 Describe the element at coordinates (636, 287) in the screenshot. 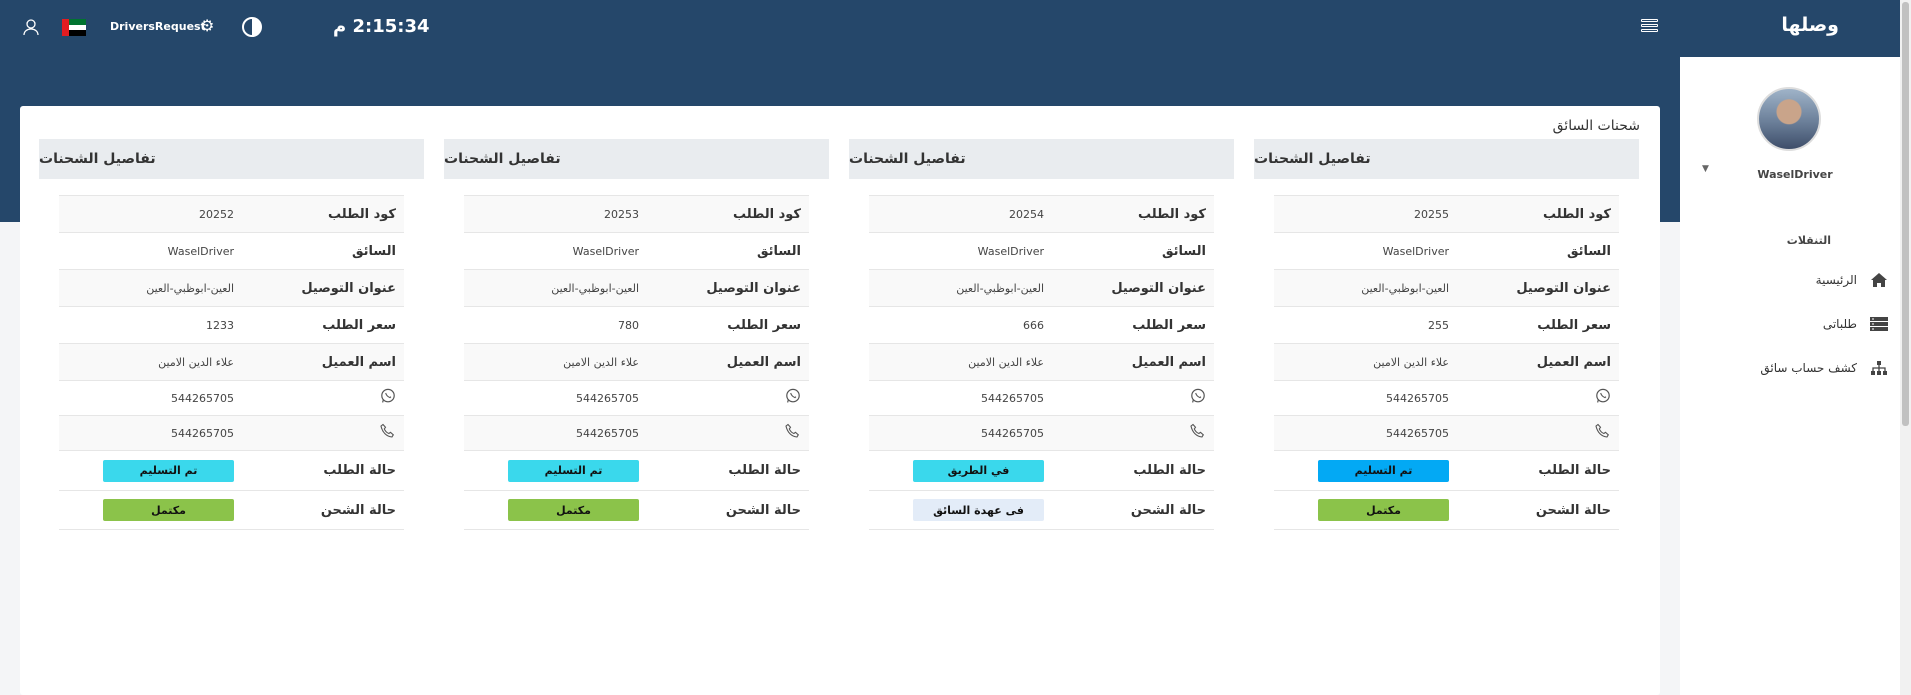

I see `table-row: عنوان التوصيل العين-ابوظبي-العين` at that location.